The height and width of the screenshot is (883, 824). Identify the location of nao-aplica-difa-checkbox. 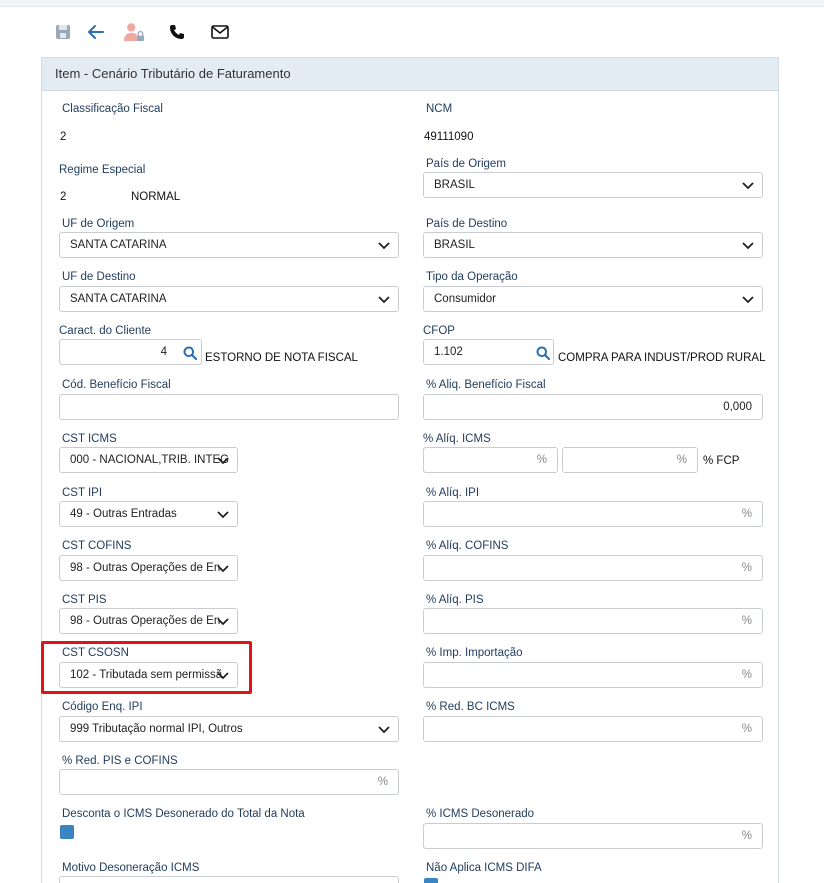
(431, 880).